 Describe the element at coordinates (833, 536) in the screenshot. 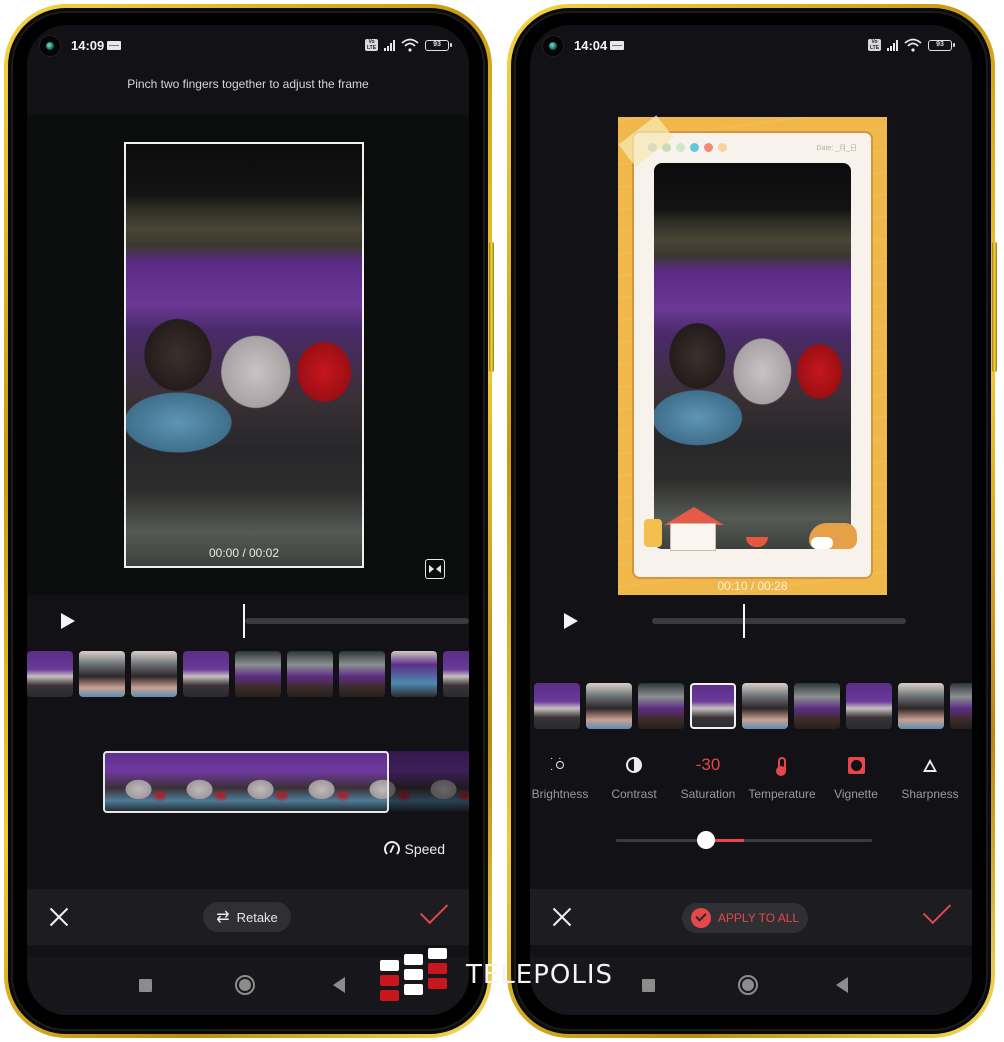

I see `corgi-sticker` at that location.